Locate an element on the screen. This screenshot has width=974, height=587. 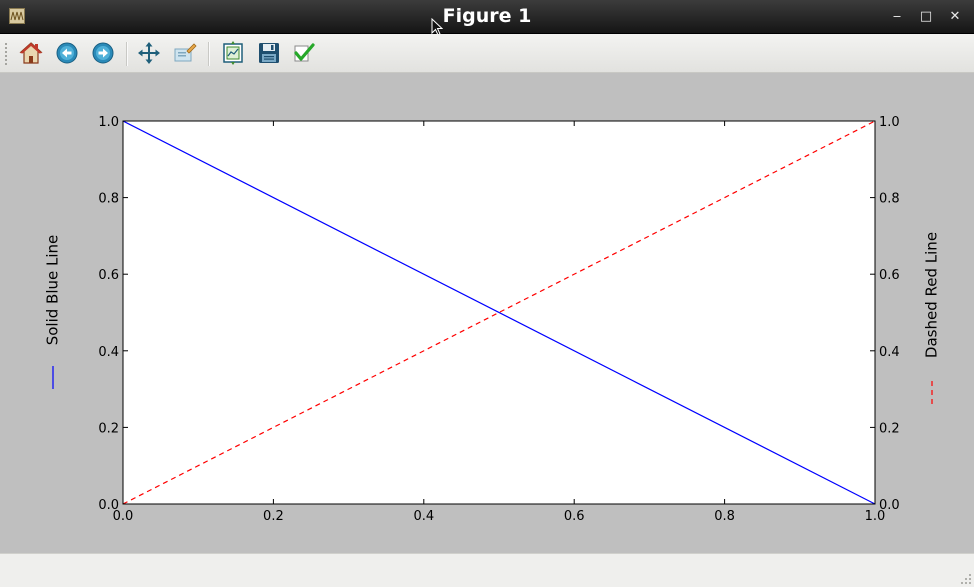
zoom-rect-icon is located at coordinates (185, 52).